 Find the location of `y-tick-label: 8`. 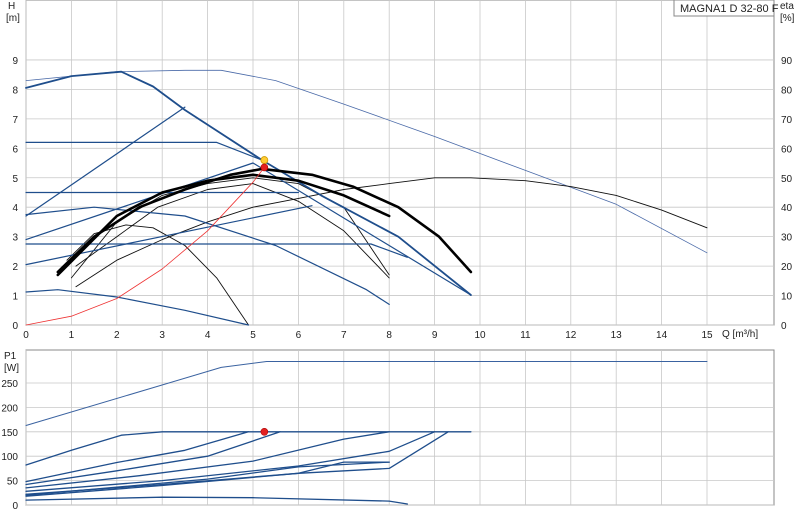

y-tick-label: 8 is located at coordinates (15, 90).